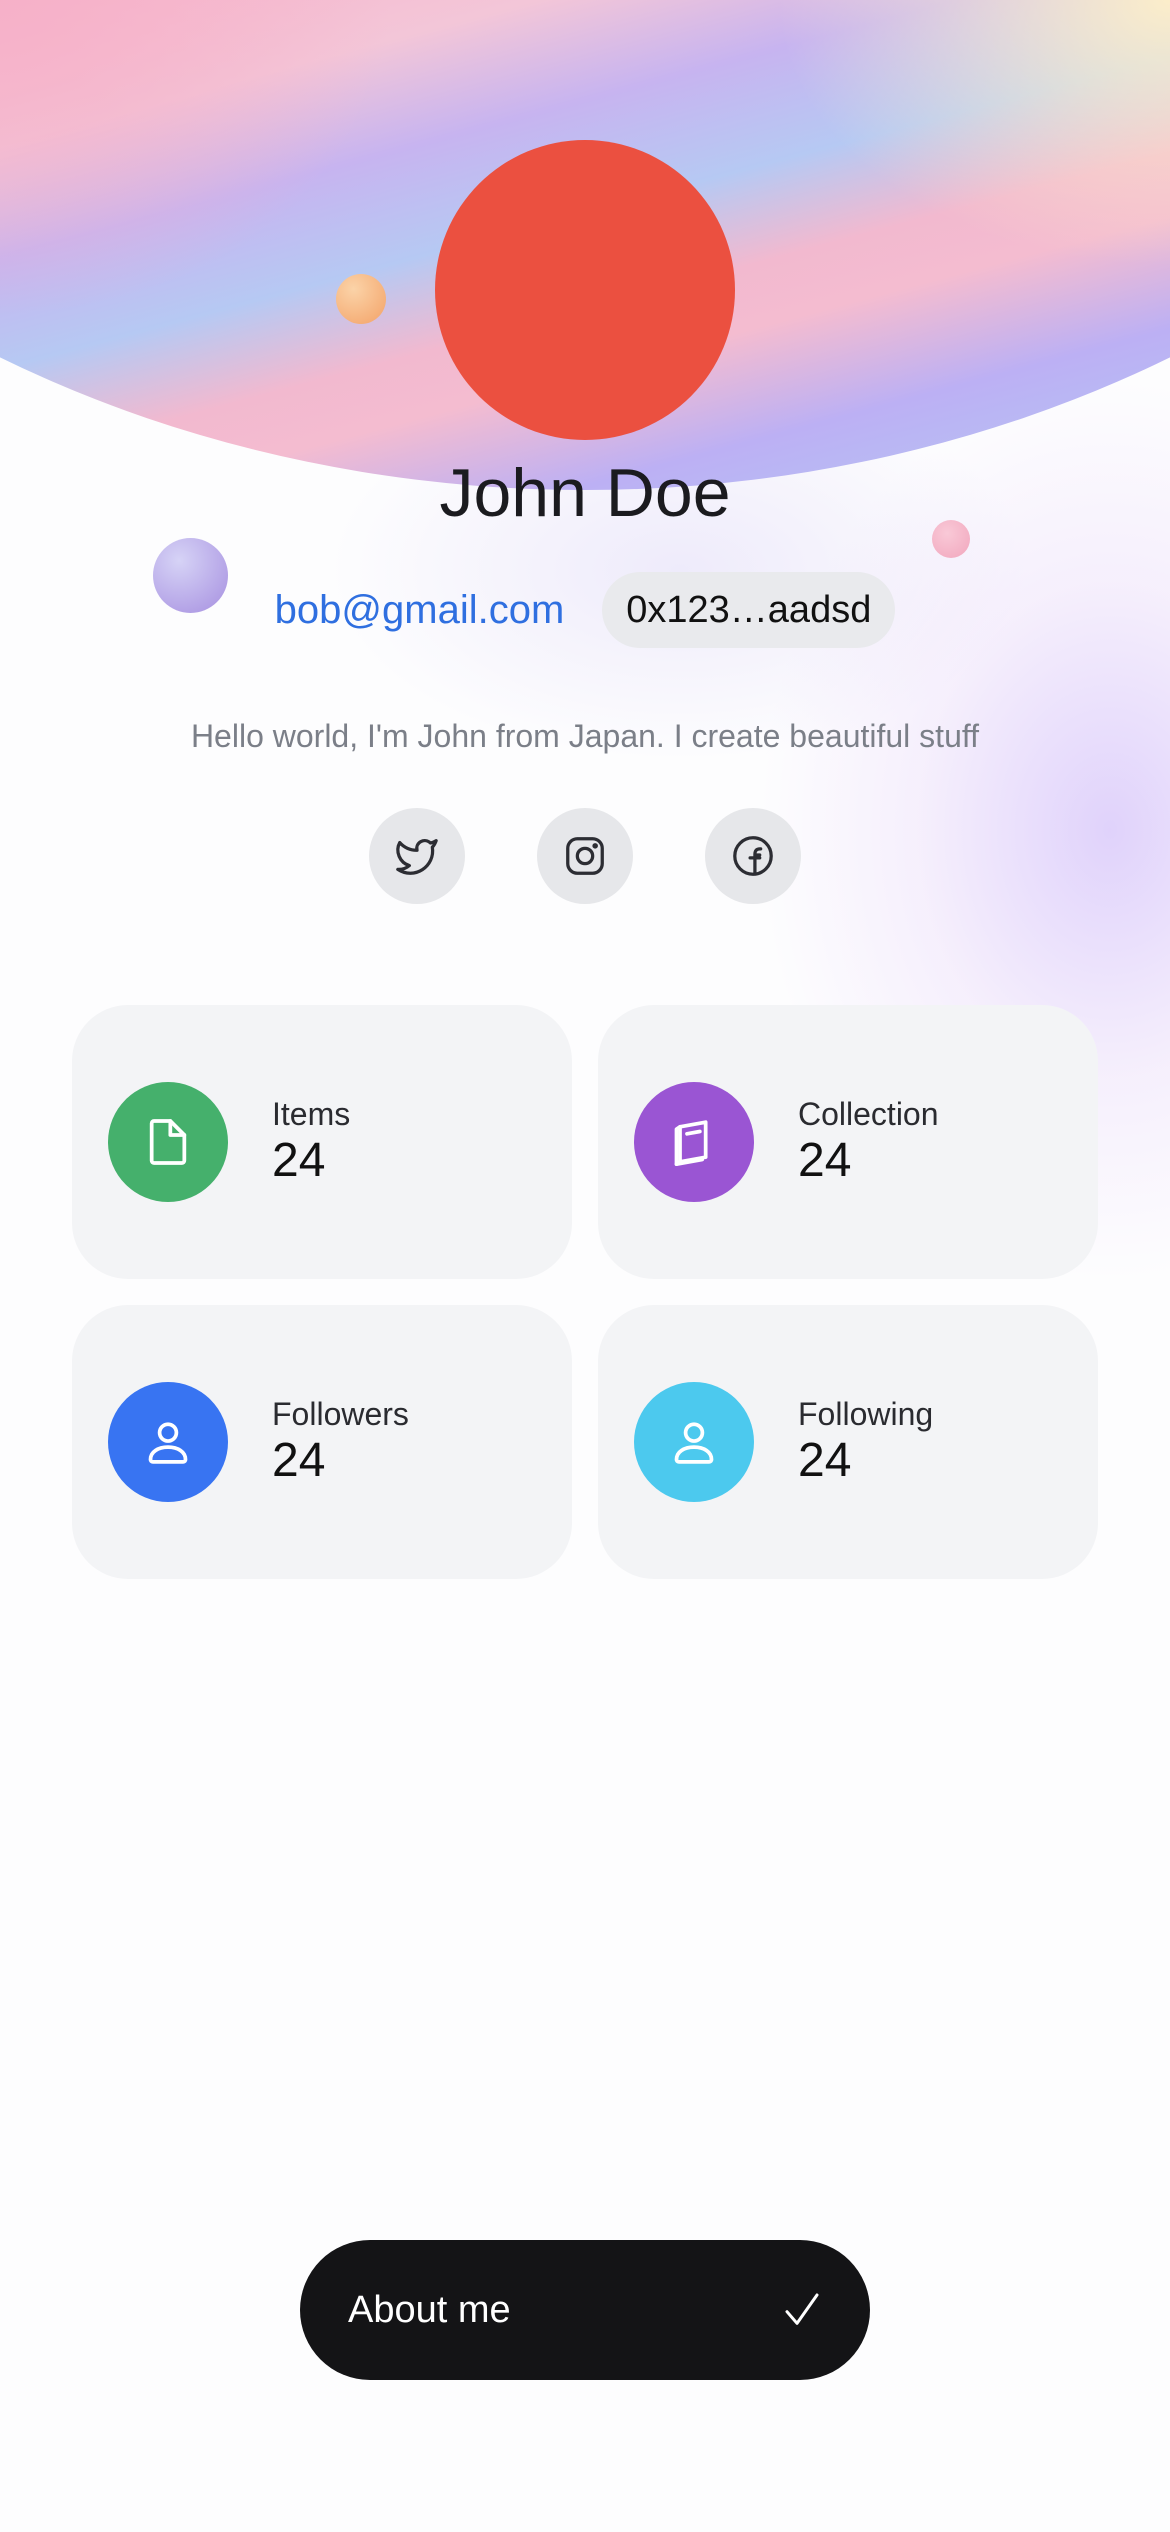  I want to click on social-links, so click(585, 856).